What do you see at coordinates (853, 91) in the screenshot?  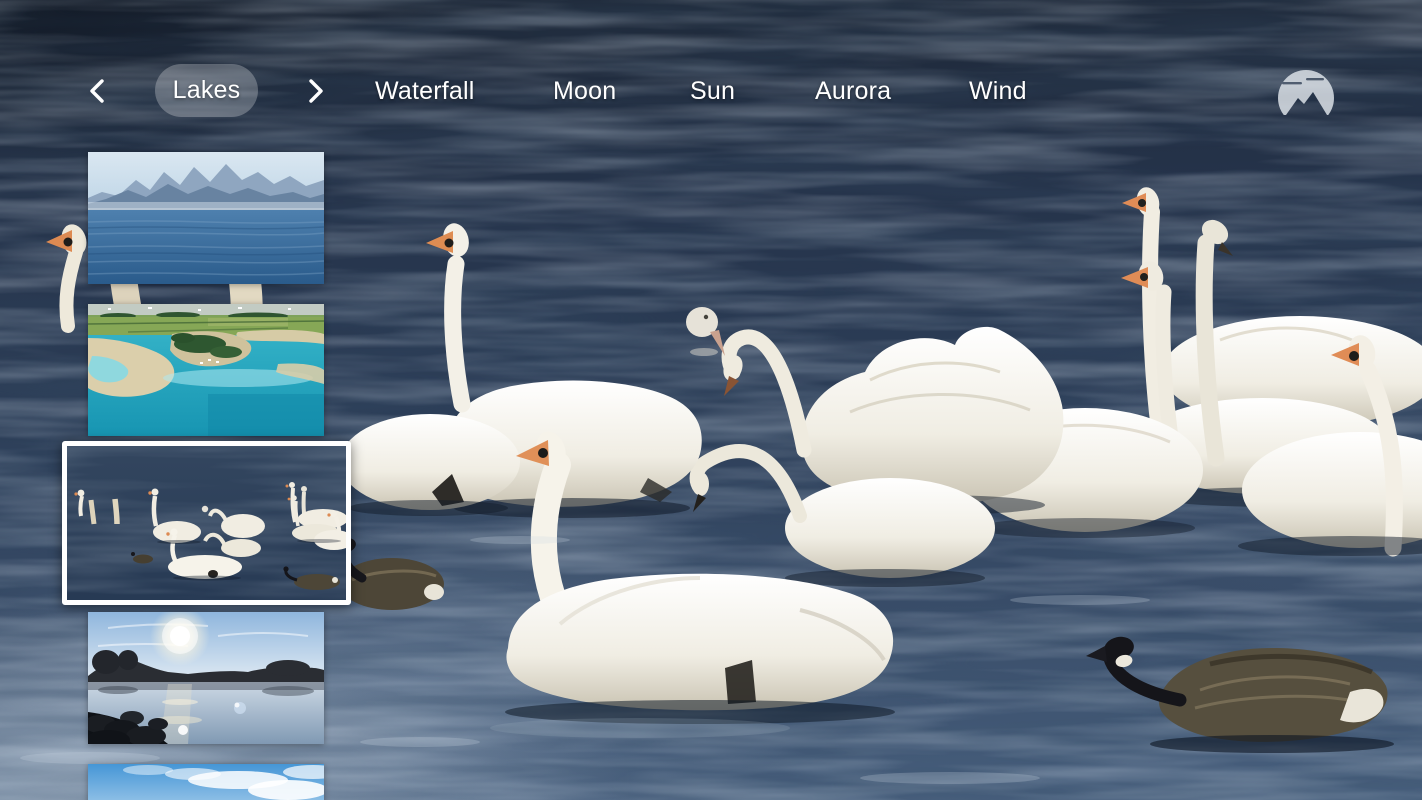 I see `category-aurora: Aurora` at bounding box center [853, 91].